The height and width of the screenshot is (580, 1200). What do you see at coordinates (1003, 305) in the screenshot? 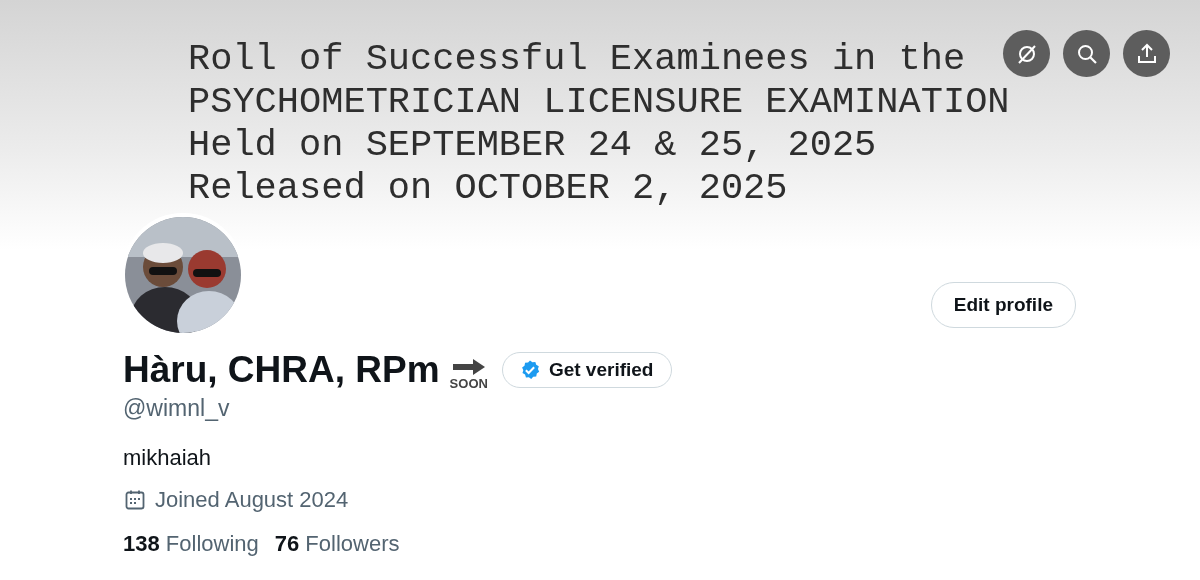
I see `edit-profile-button: Edit profile` at bounding box center [1003, 305].